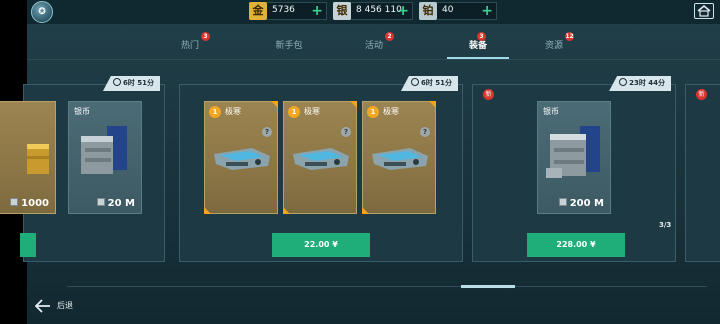  What do you see at coordinates (42, 306) in the screenshot?
I see `arrow-left-icon` at bounding box center [42, 306].